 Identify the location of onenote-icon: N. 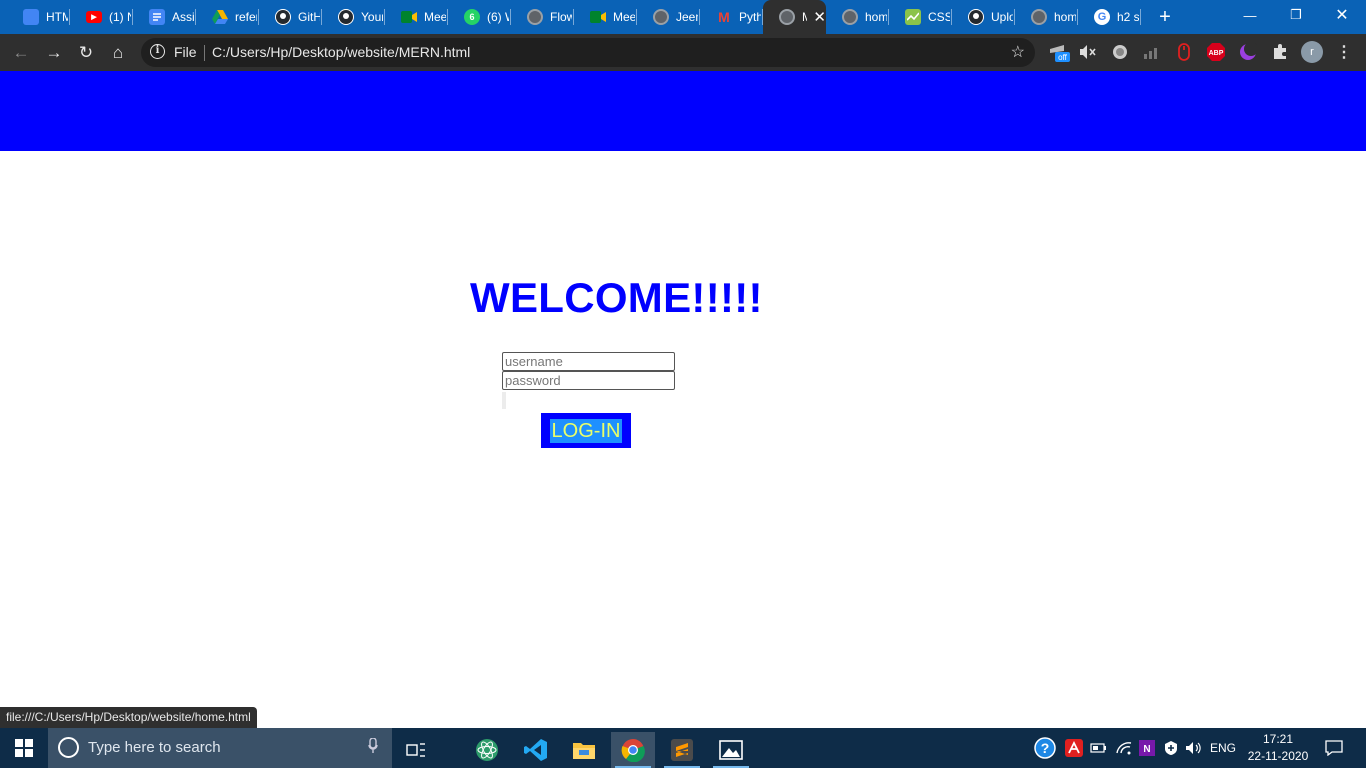
(1147, 748).